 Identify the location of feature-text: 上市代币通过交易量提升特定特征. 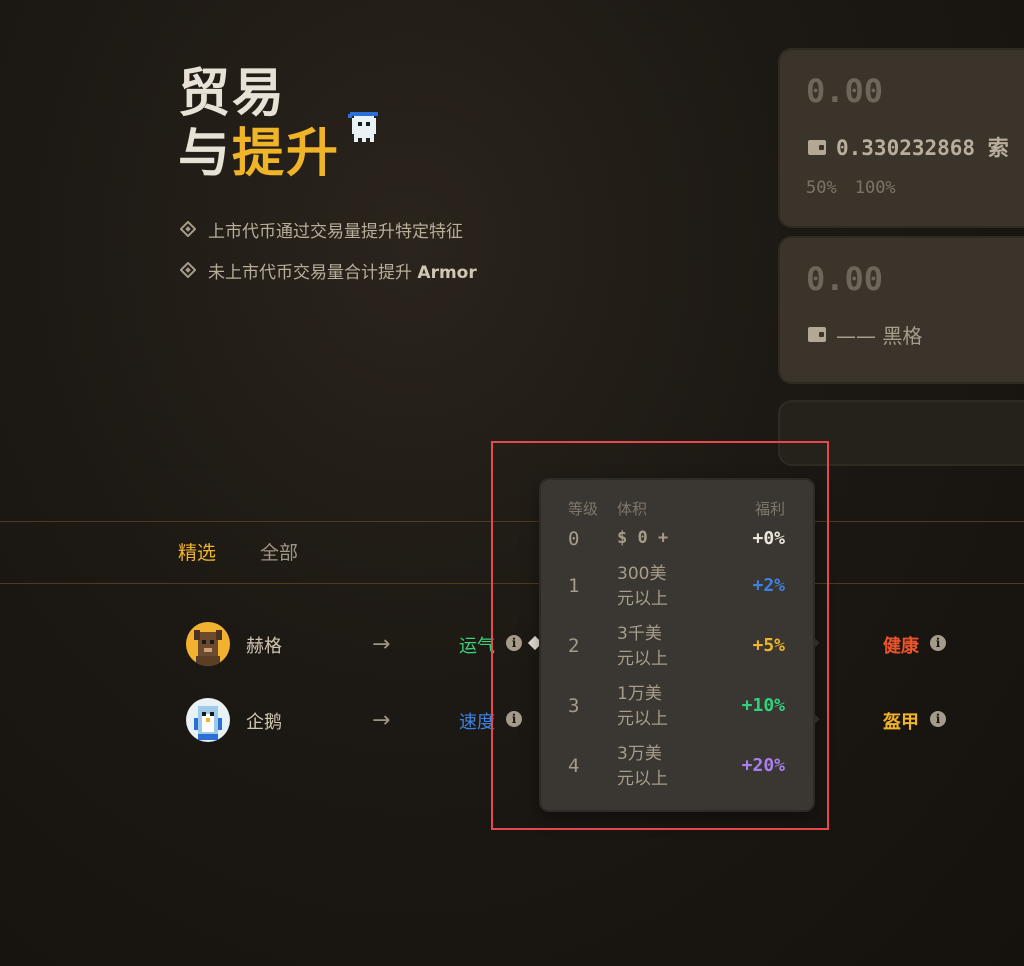
(335, 231).